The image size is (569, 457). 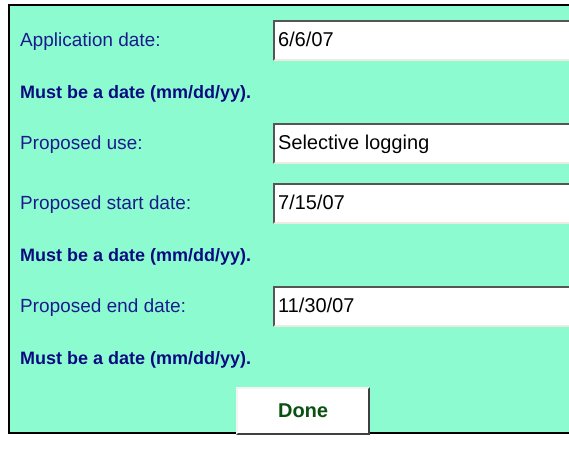 What do you see at coordinates (421, 306) in the screenshot?
I see `input-field: 11/30/07` at bounding box center [421, 306].